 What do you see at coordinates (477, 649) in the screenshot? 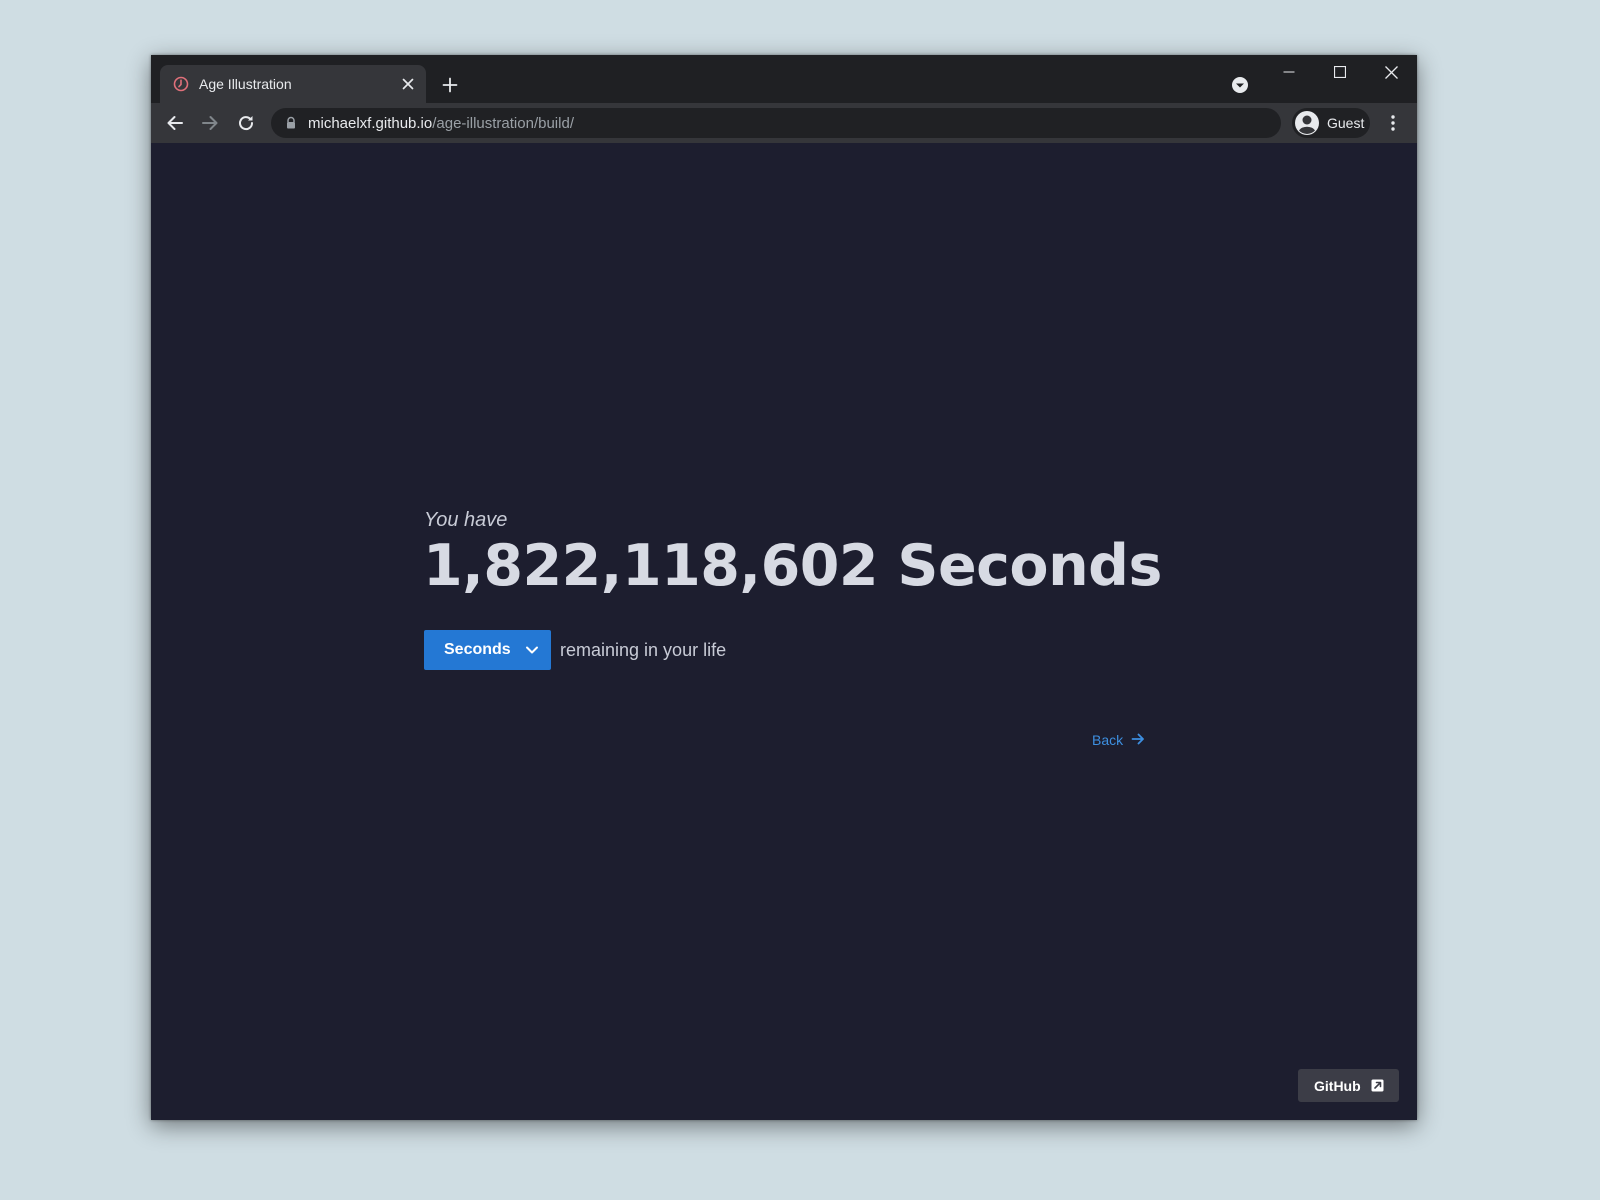
I see `unit-selected-label: Seconds` at bounding box center [477, 649].